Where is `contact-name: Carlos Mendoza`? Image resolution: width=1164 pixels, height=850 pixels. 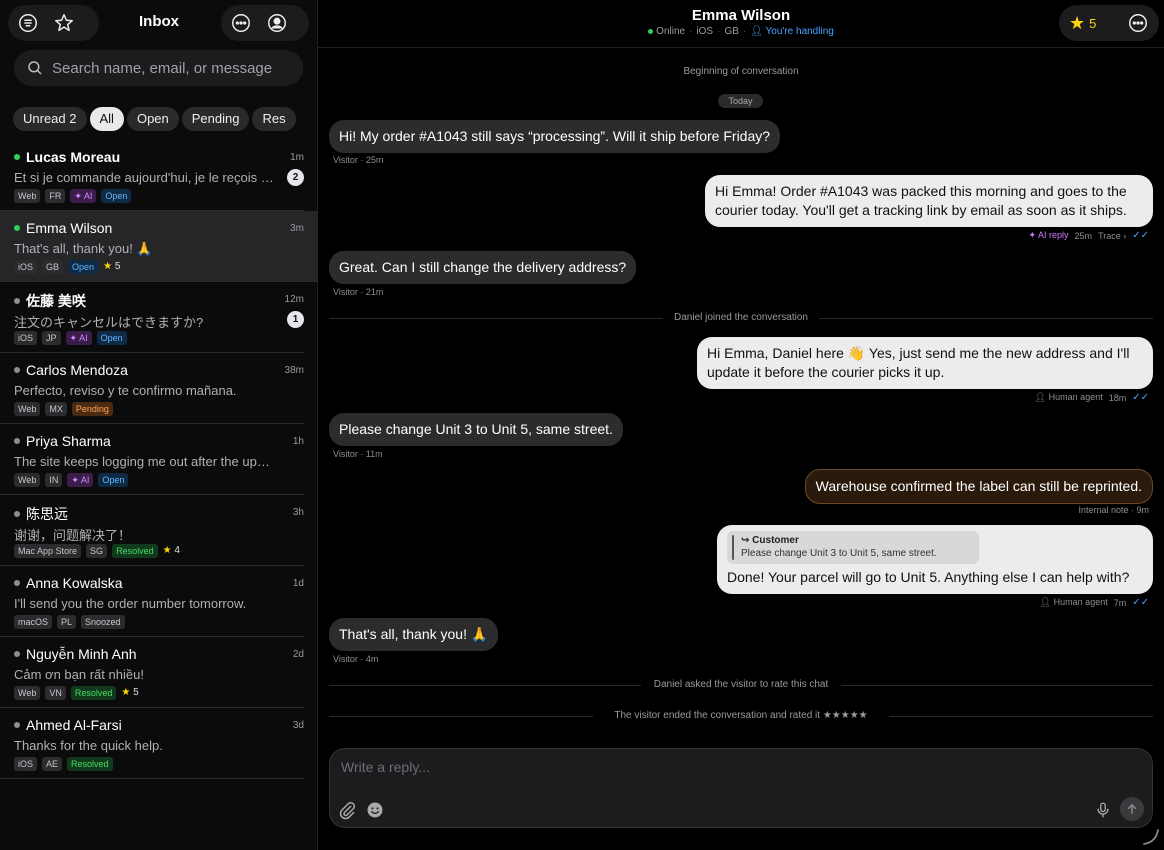
contact-name: Carlos Mendoza is located at coordinates (77, 370).